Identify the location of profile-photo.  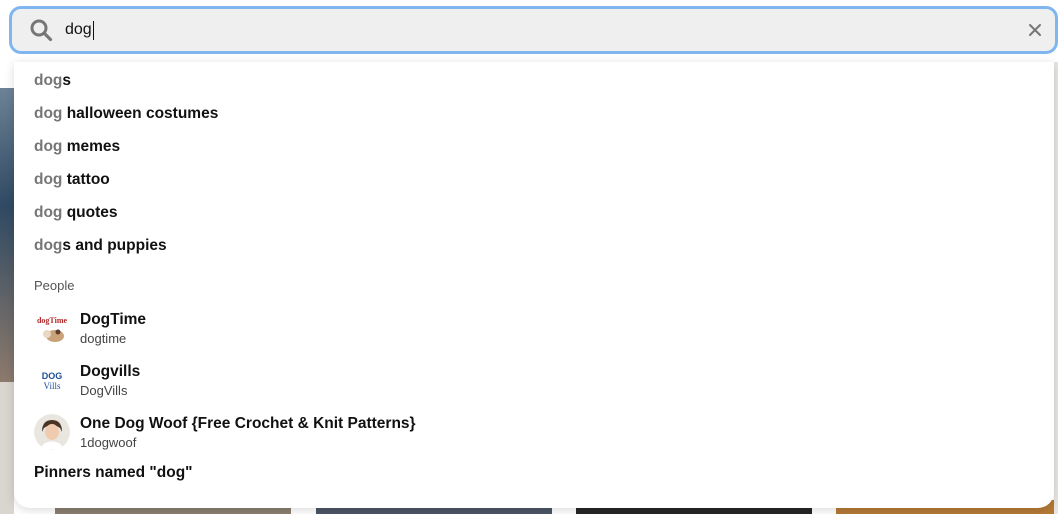
(52, 432).